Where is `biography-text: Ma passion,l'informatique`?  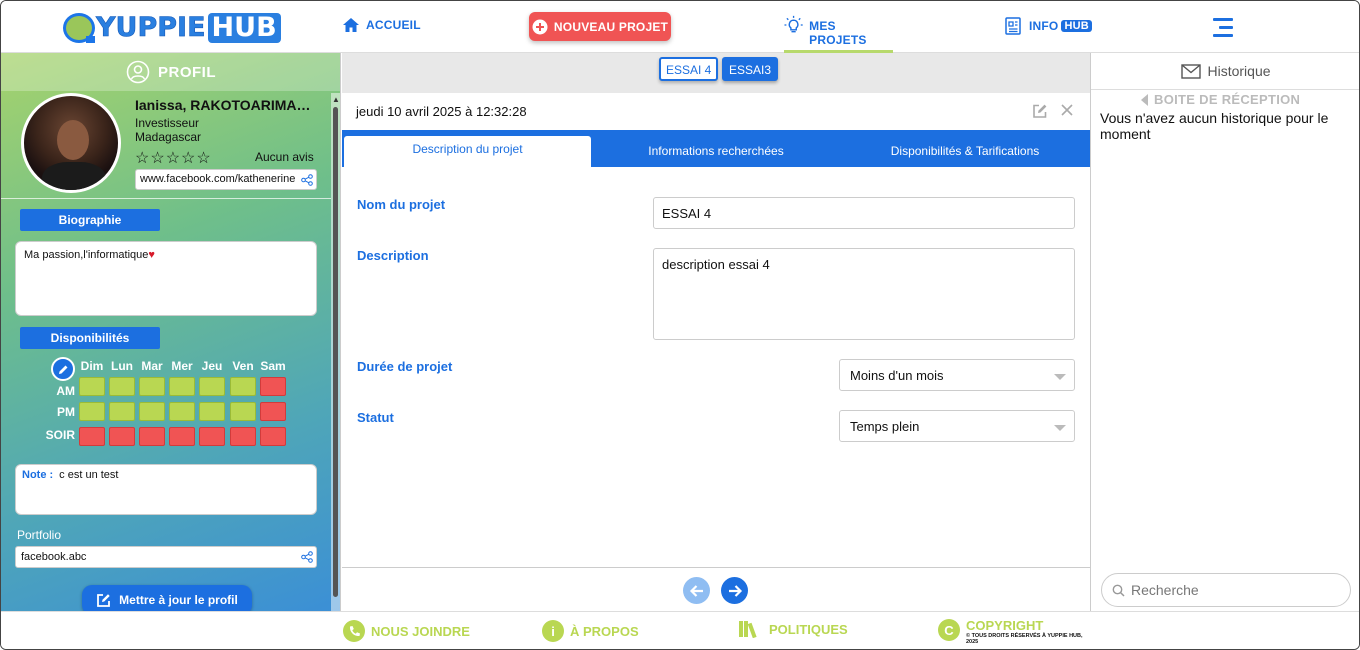 biography-text: Ma passion,l'informatique is located at coordinates (86, 255).